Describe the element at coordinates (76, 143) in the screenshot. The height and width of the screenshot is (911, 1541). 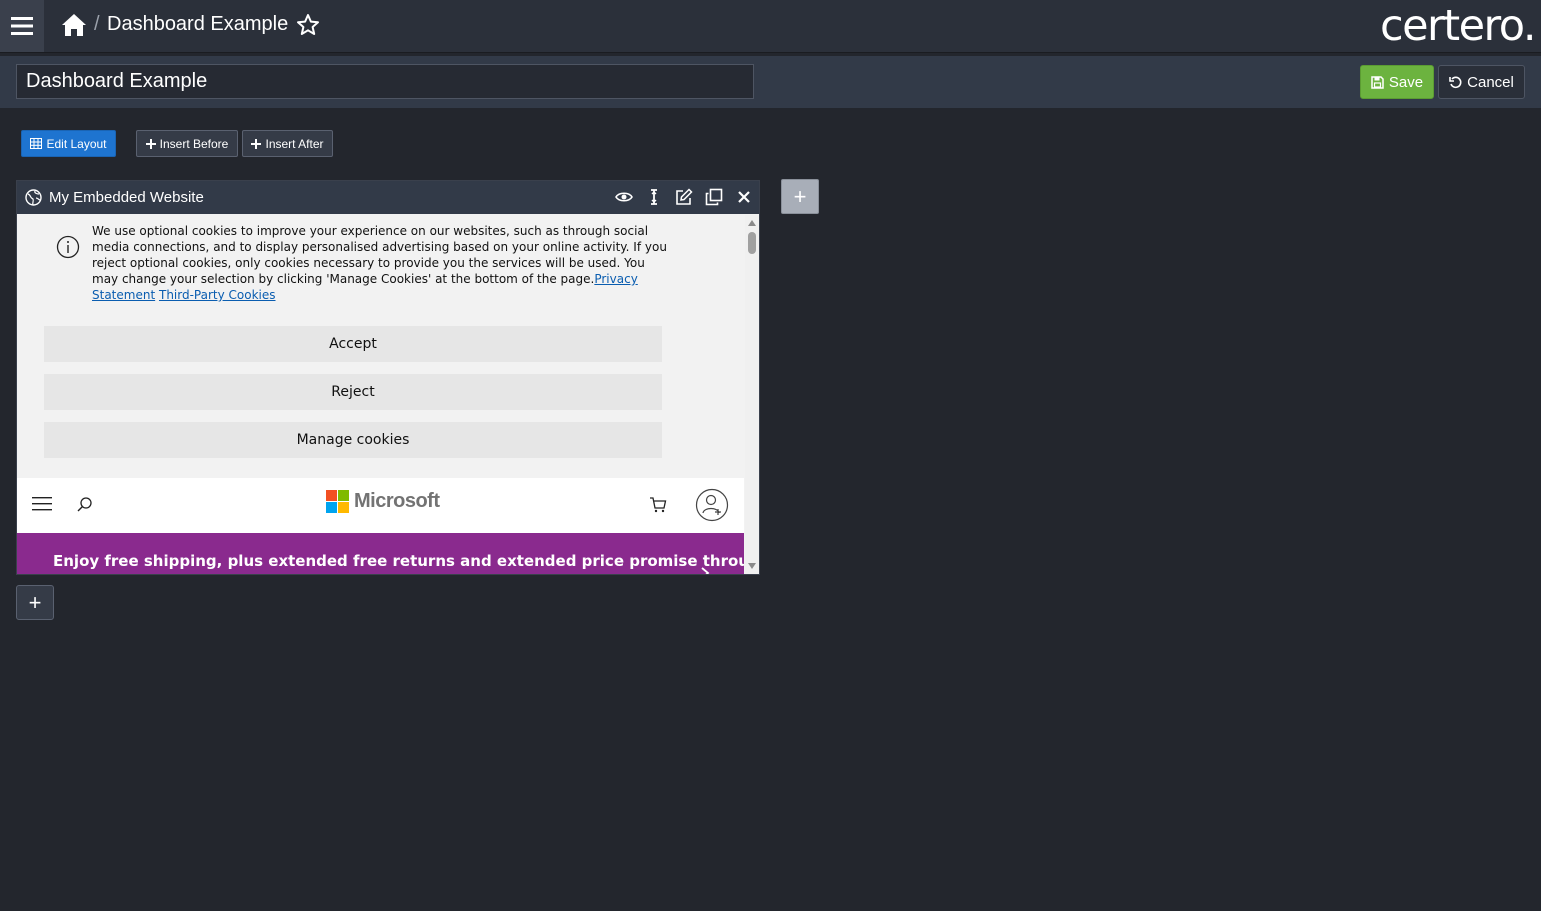
I see `edit-layout-label: Edit Layout` at that location.